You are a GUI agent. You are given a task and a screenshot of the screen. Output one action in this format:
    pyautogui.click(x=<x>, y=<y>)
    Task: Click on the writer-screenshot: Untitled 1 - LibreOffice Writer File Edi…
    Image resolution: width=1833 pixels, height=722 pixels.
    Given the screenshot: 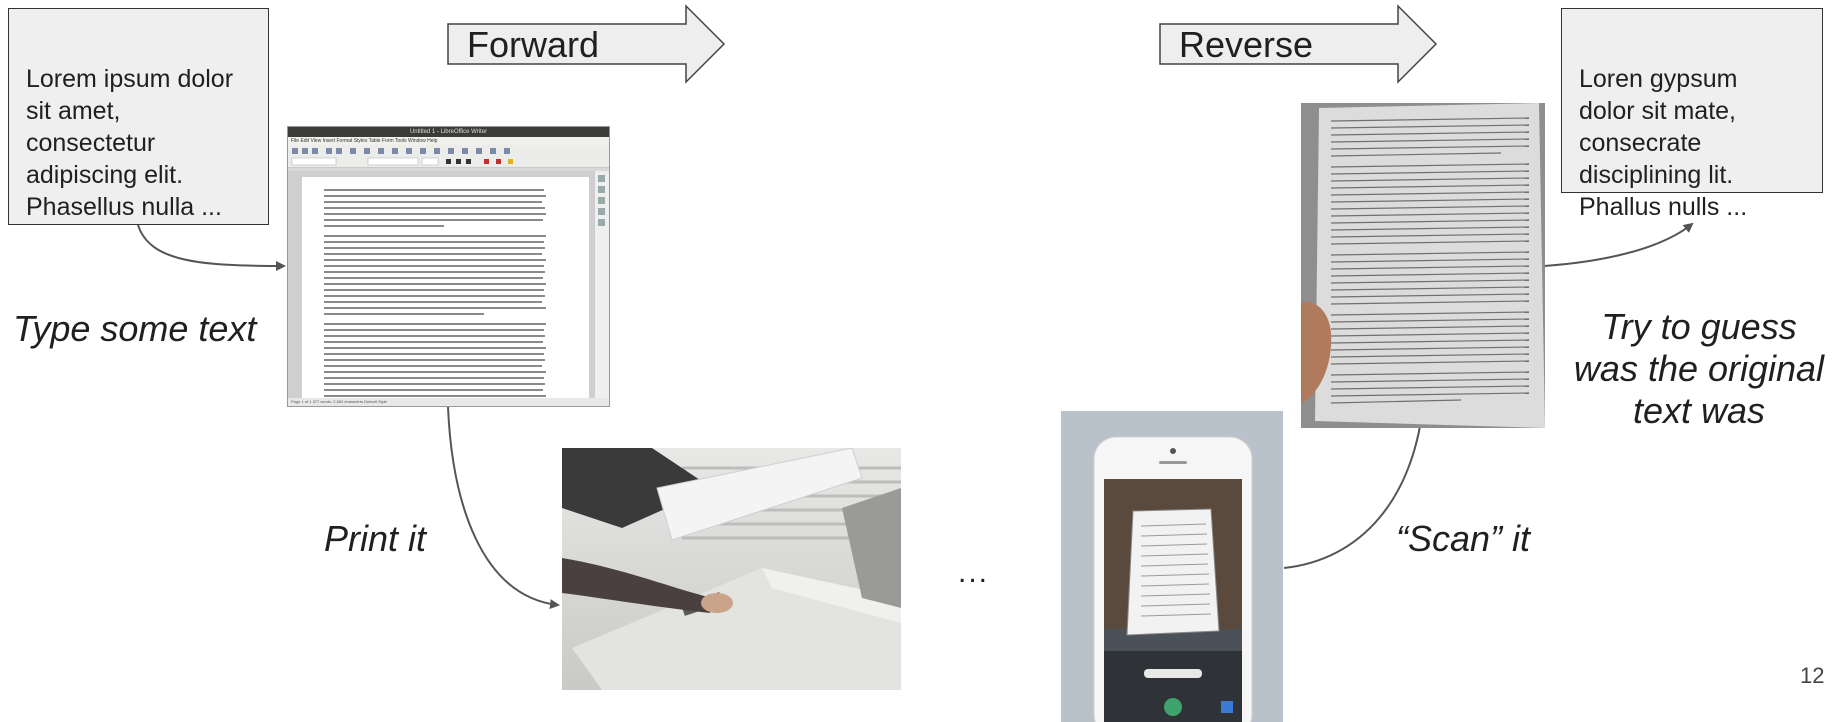 What is the action you would take?
    pyautogui.click(x=448, y=266)
    